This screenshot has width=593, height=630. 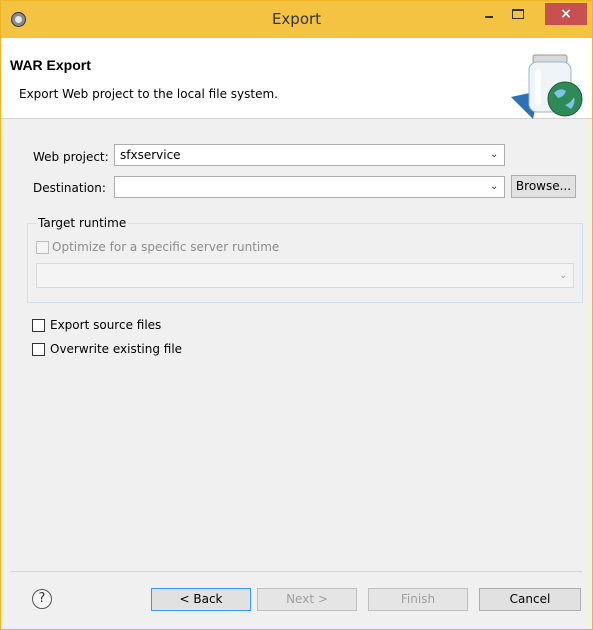 I want to click on web-project-combo: sfxservice ⌄, so click(x=309, y=155).